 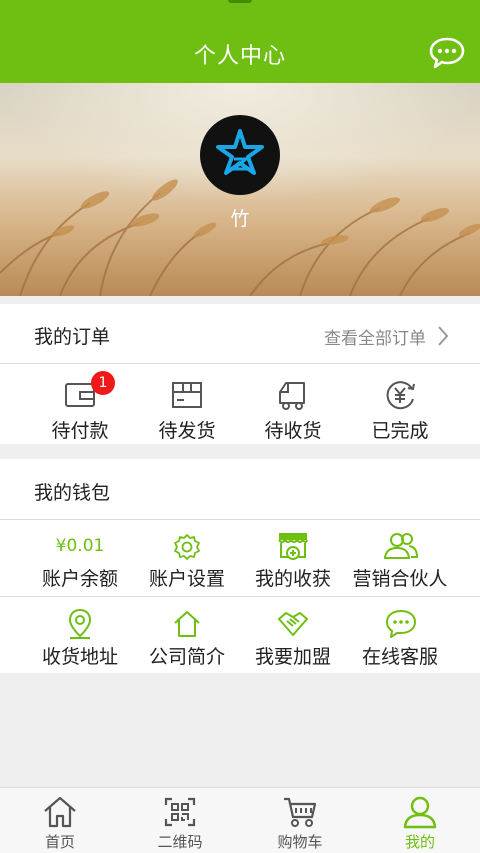 What do you see at coordinates (447, 53) in the screenshot?
I see `chat-bubble-icon` at bounding box center [447, 53].